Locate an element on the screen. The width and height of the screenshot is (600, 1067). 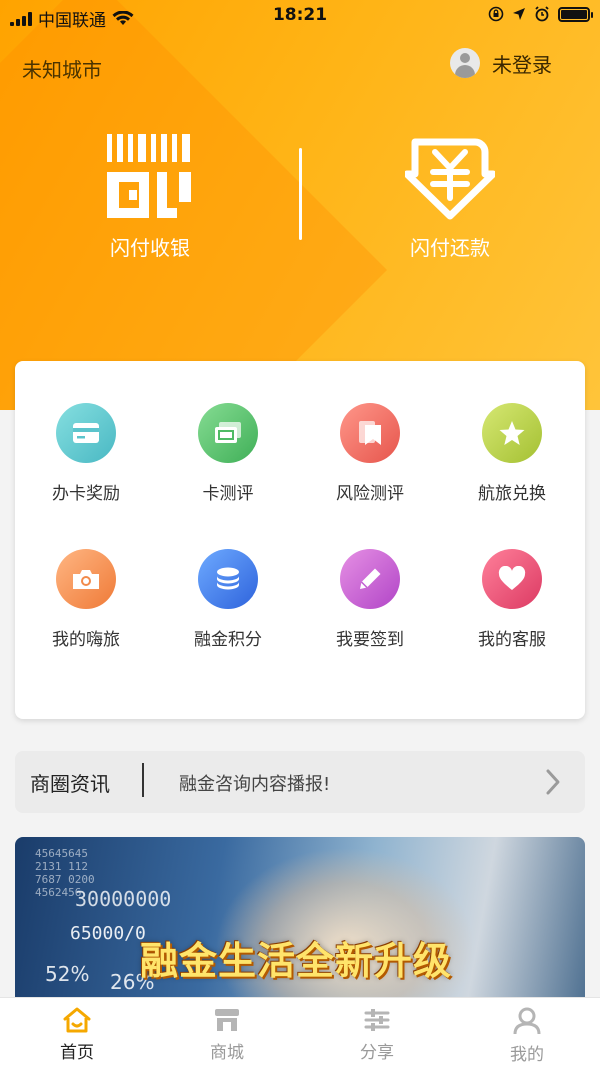
location-icon is located at coordinates (519, 14).